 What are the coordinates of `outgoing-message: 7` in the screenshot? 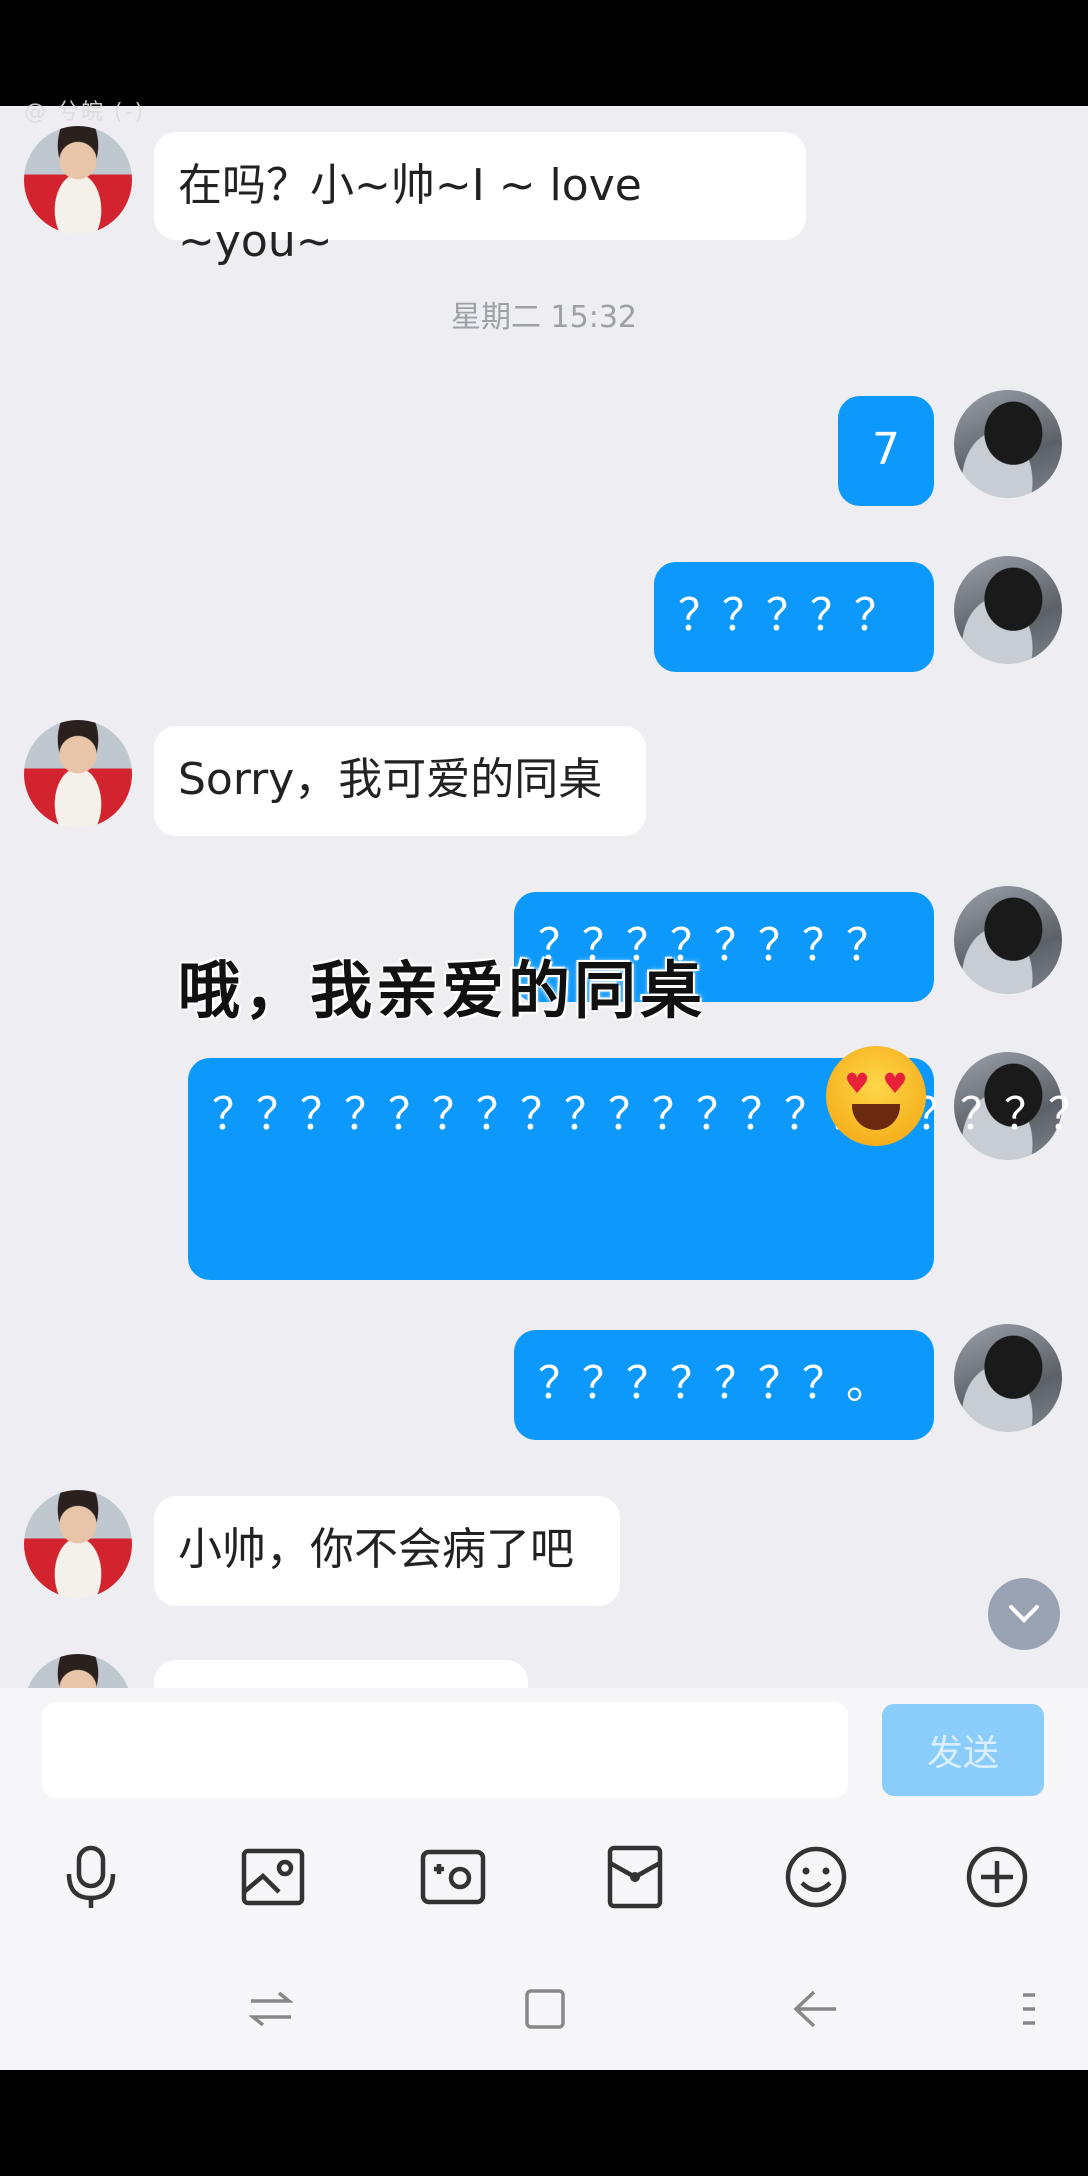 It's located at (886, 451).